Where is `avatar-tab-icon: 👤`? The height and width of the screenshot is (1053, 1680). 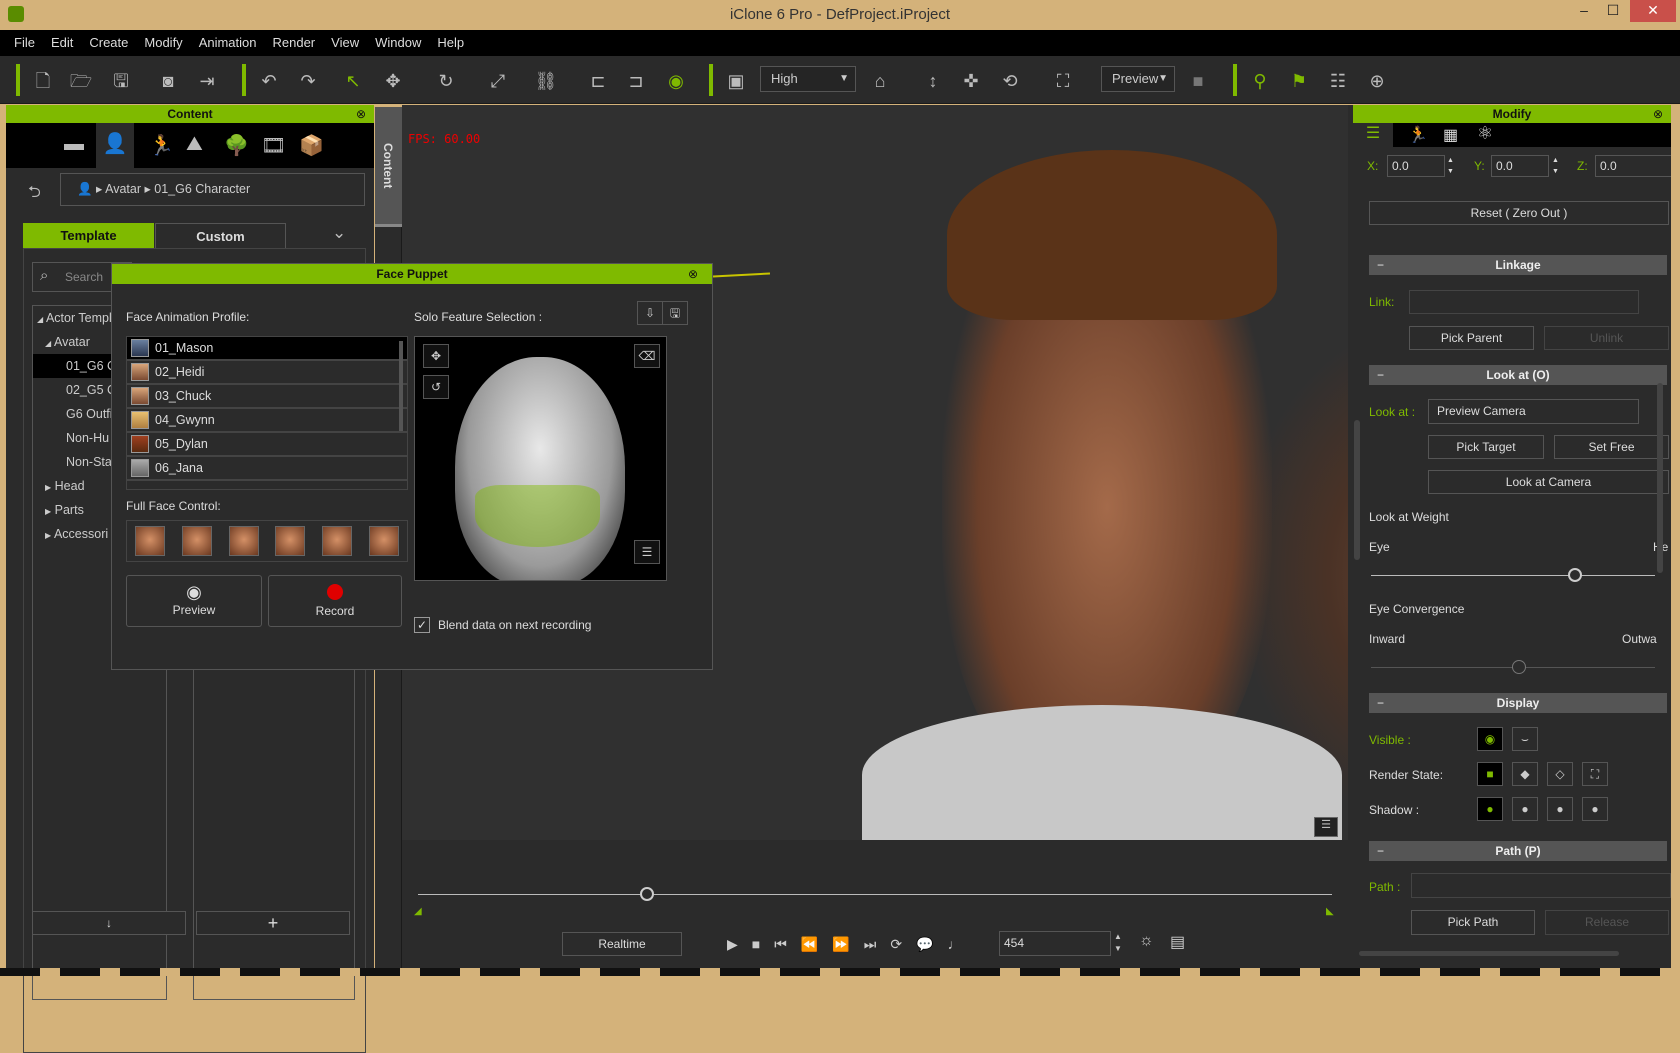
avatar-tab-icon: 👤 is located at coordinates (115, 145).